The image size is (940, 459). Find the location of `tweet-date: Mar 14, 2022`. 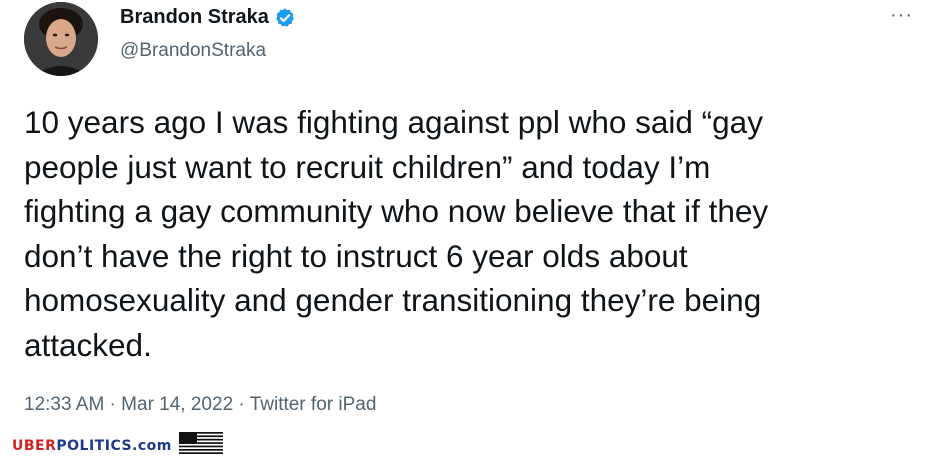

tweet-date: Mar 14, 2022 is located at coordinates (177, 404).